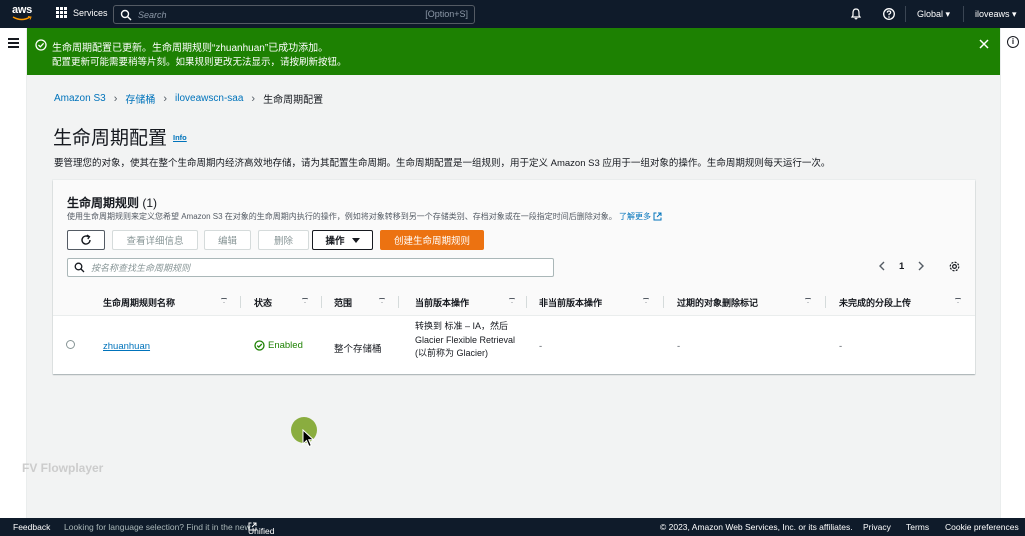 Image resolution: width=1025 pixels, height=536 pixels. Describe the element at coordinates (13, 43) in the screenshot. I see `hamburger-menu-icon` at that location.